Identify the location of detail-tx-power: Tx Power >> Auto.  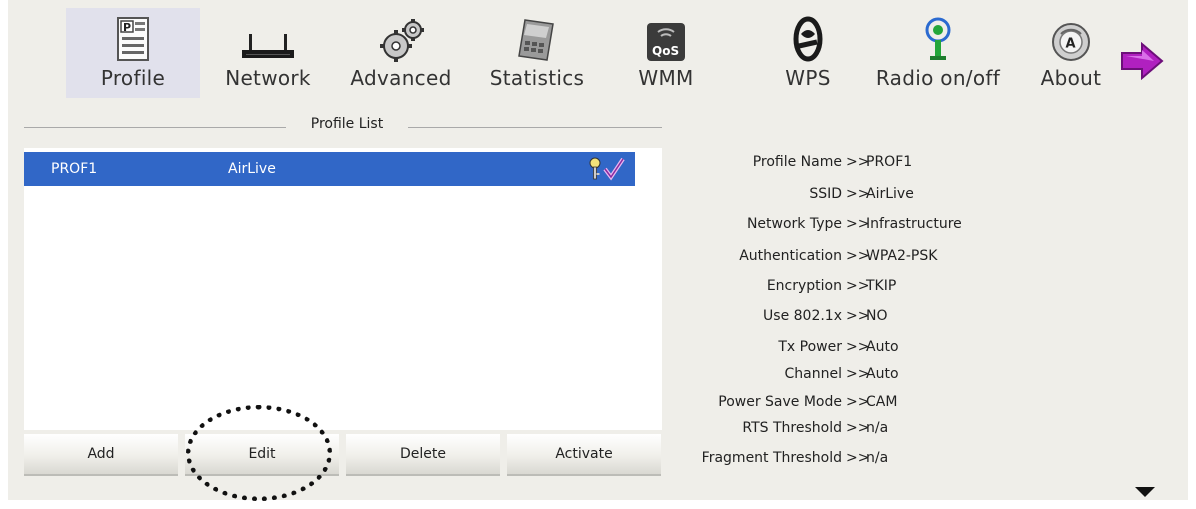
(862, 350).